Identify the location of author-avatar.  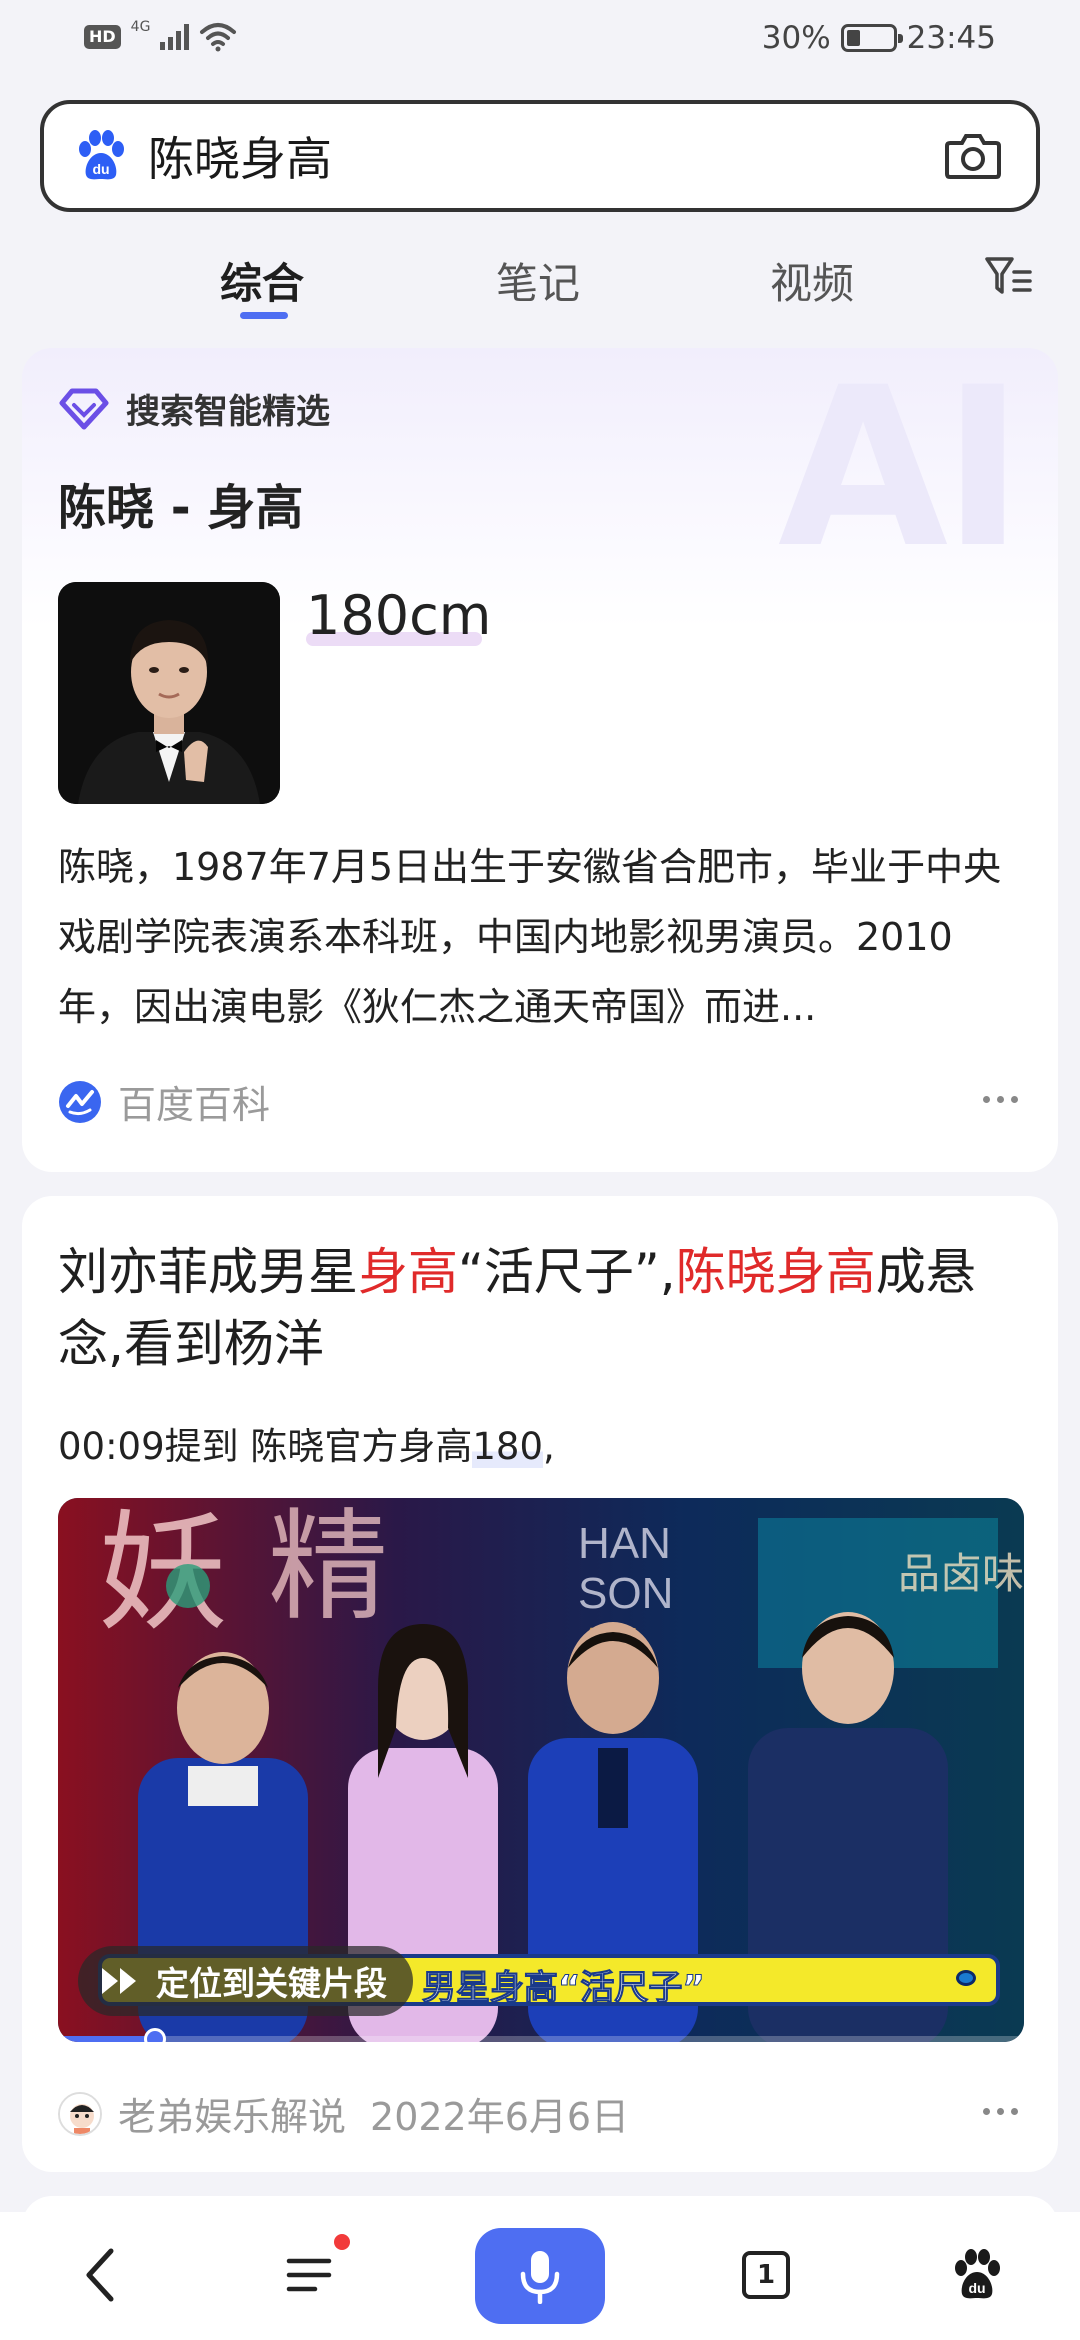
(80, 2113).